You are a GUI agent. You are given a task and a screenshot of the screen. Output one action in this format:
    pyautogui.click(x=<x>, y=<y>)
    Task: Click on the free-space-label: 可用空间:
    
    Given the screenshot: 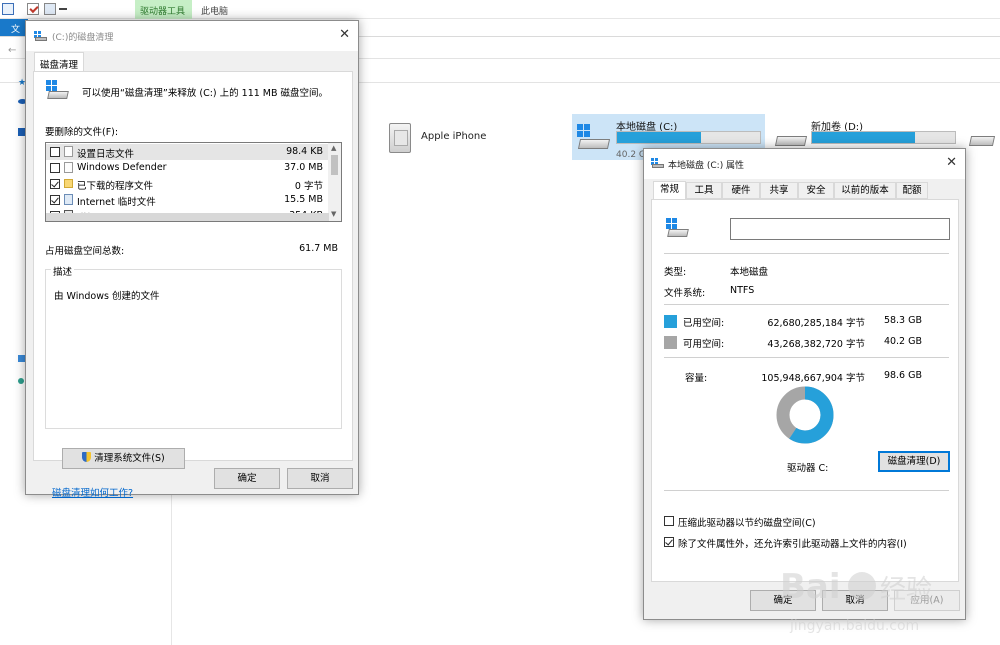 What is the action you would take?
    pyautogui.click(x=704, y=344)
    